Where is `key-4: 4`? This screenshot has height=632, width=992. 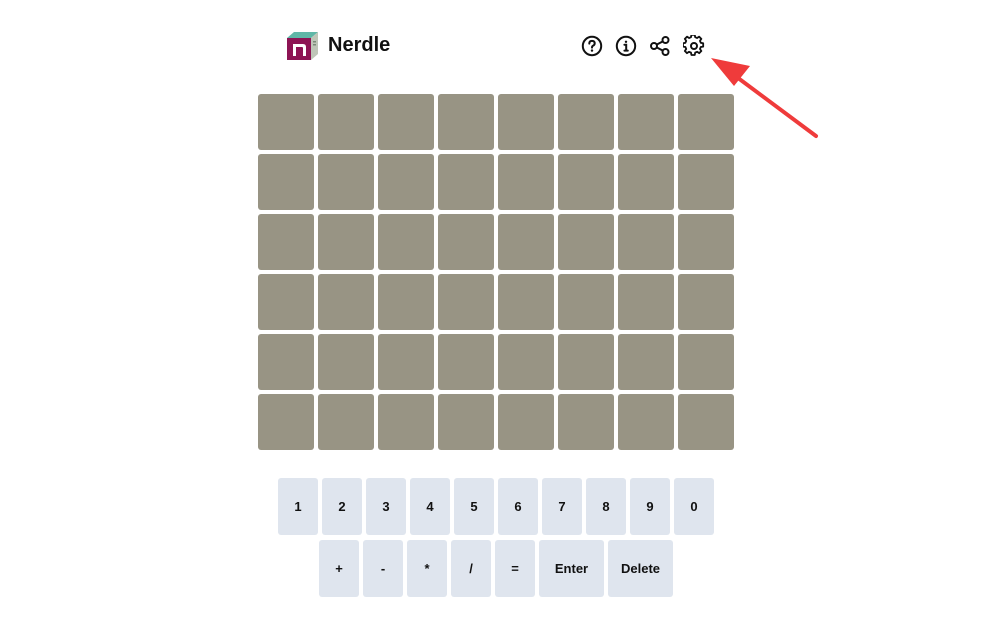 key-4: 4 is located at coordinates (430, 506).